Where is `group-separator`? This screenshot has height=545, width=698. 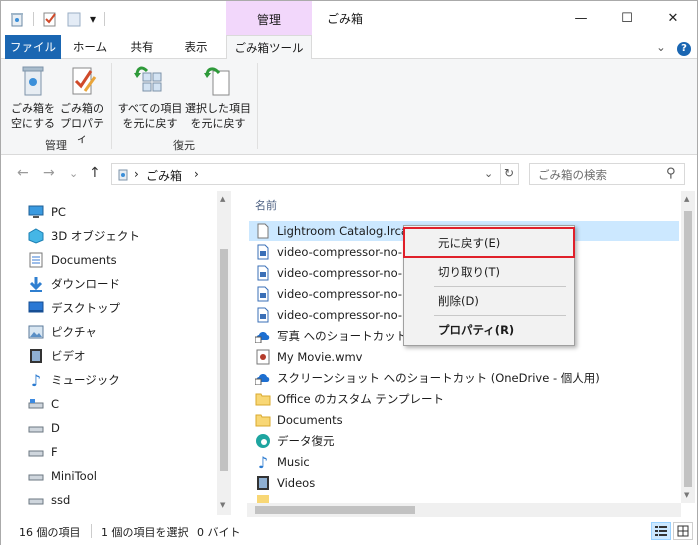 group-separator is located at coordinates (111, 106).